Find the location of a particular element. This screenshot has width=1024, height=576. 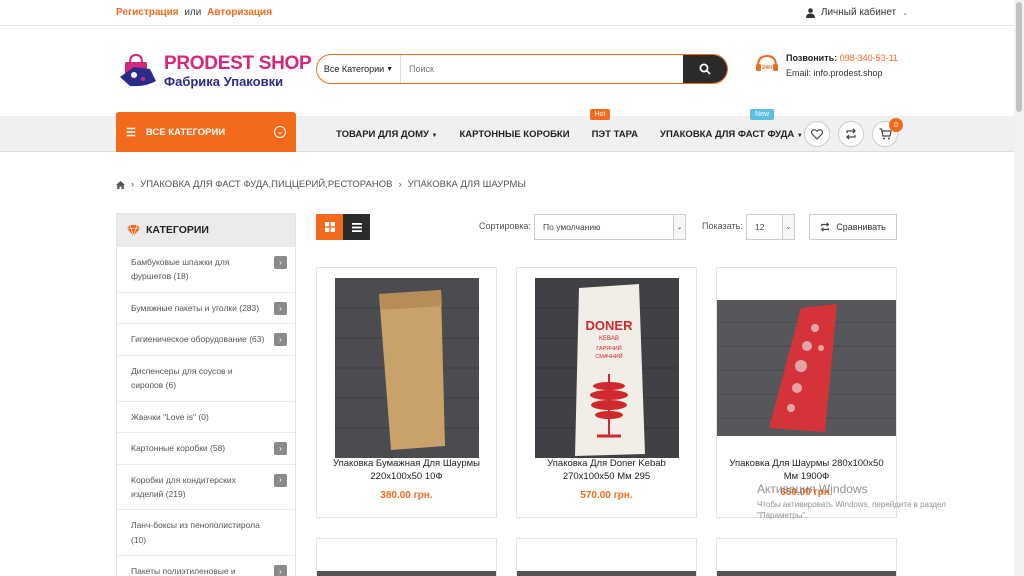

cabinet-label: Личный кабинет is located at coordinates (858, 12).